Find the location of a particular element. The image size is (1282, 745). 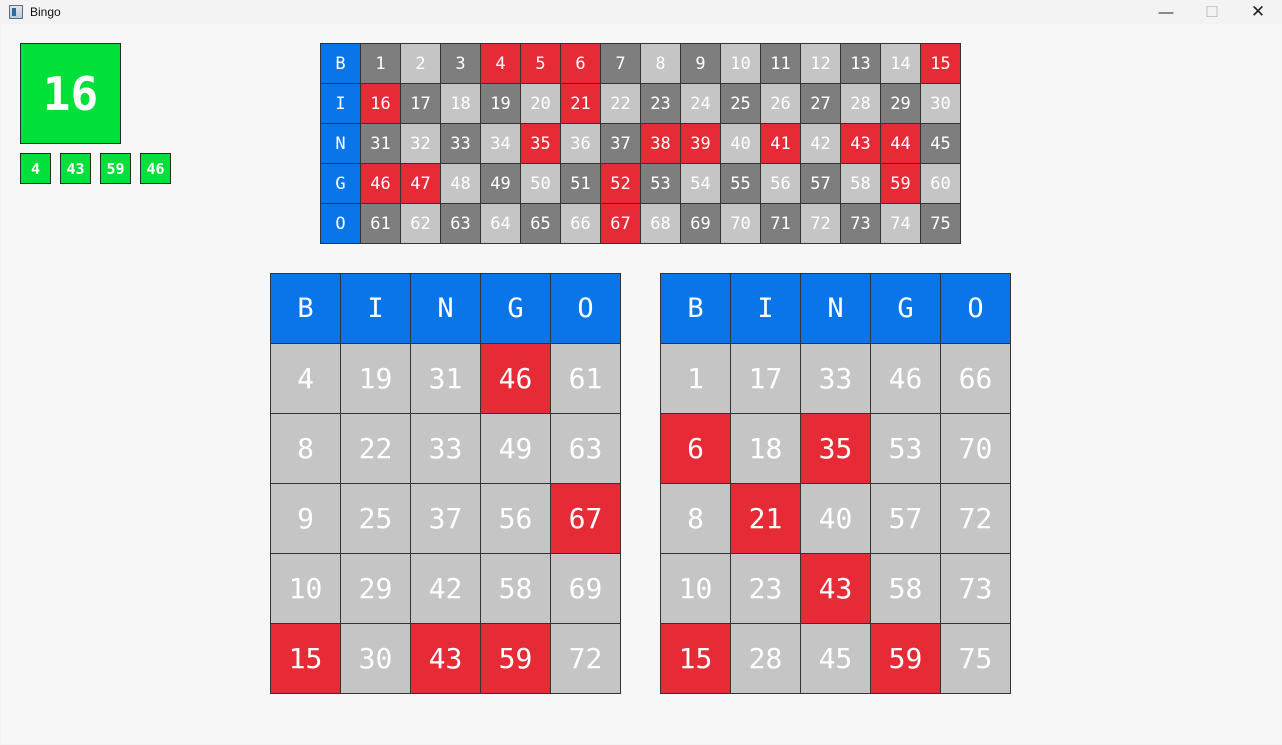

board-number: 54 is located at coordinates (701, 184).